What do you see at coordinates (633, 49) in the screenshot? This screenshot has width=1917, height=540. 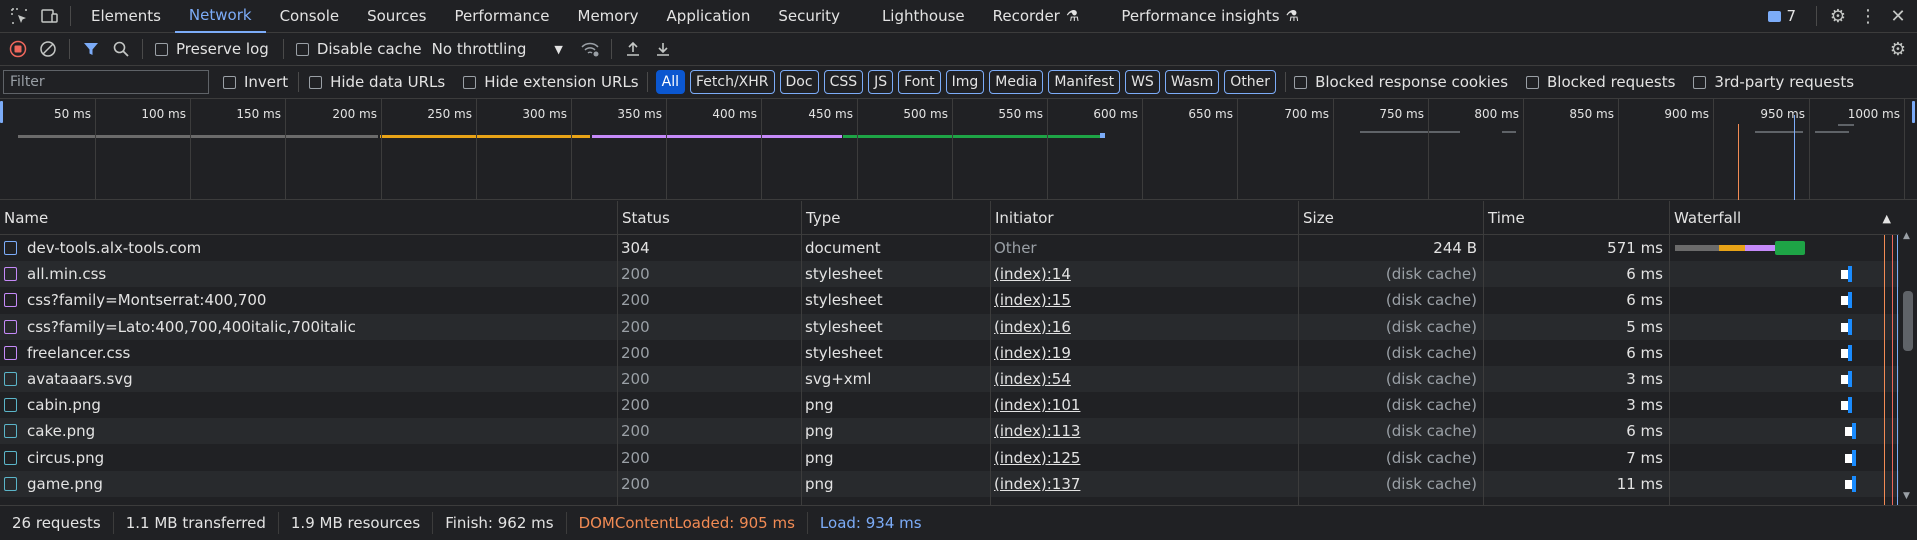 I see `import-har-icon` at bounding box center [633, 49].